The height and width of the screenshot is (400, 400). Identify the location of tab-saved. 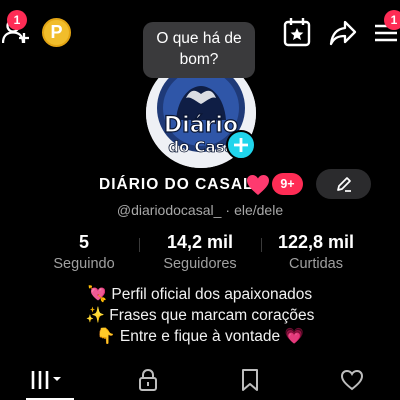
(250, 380).